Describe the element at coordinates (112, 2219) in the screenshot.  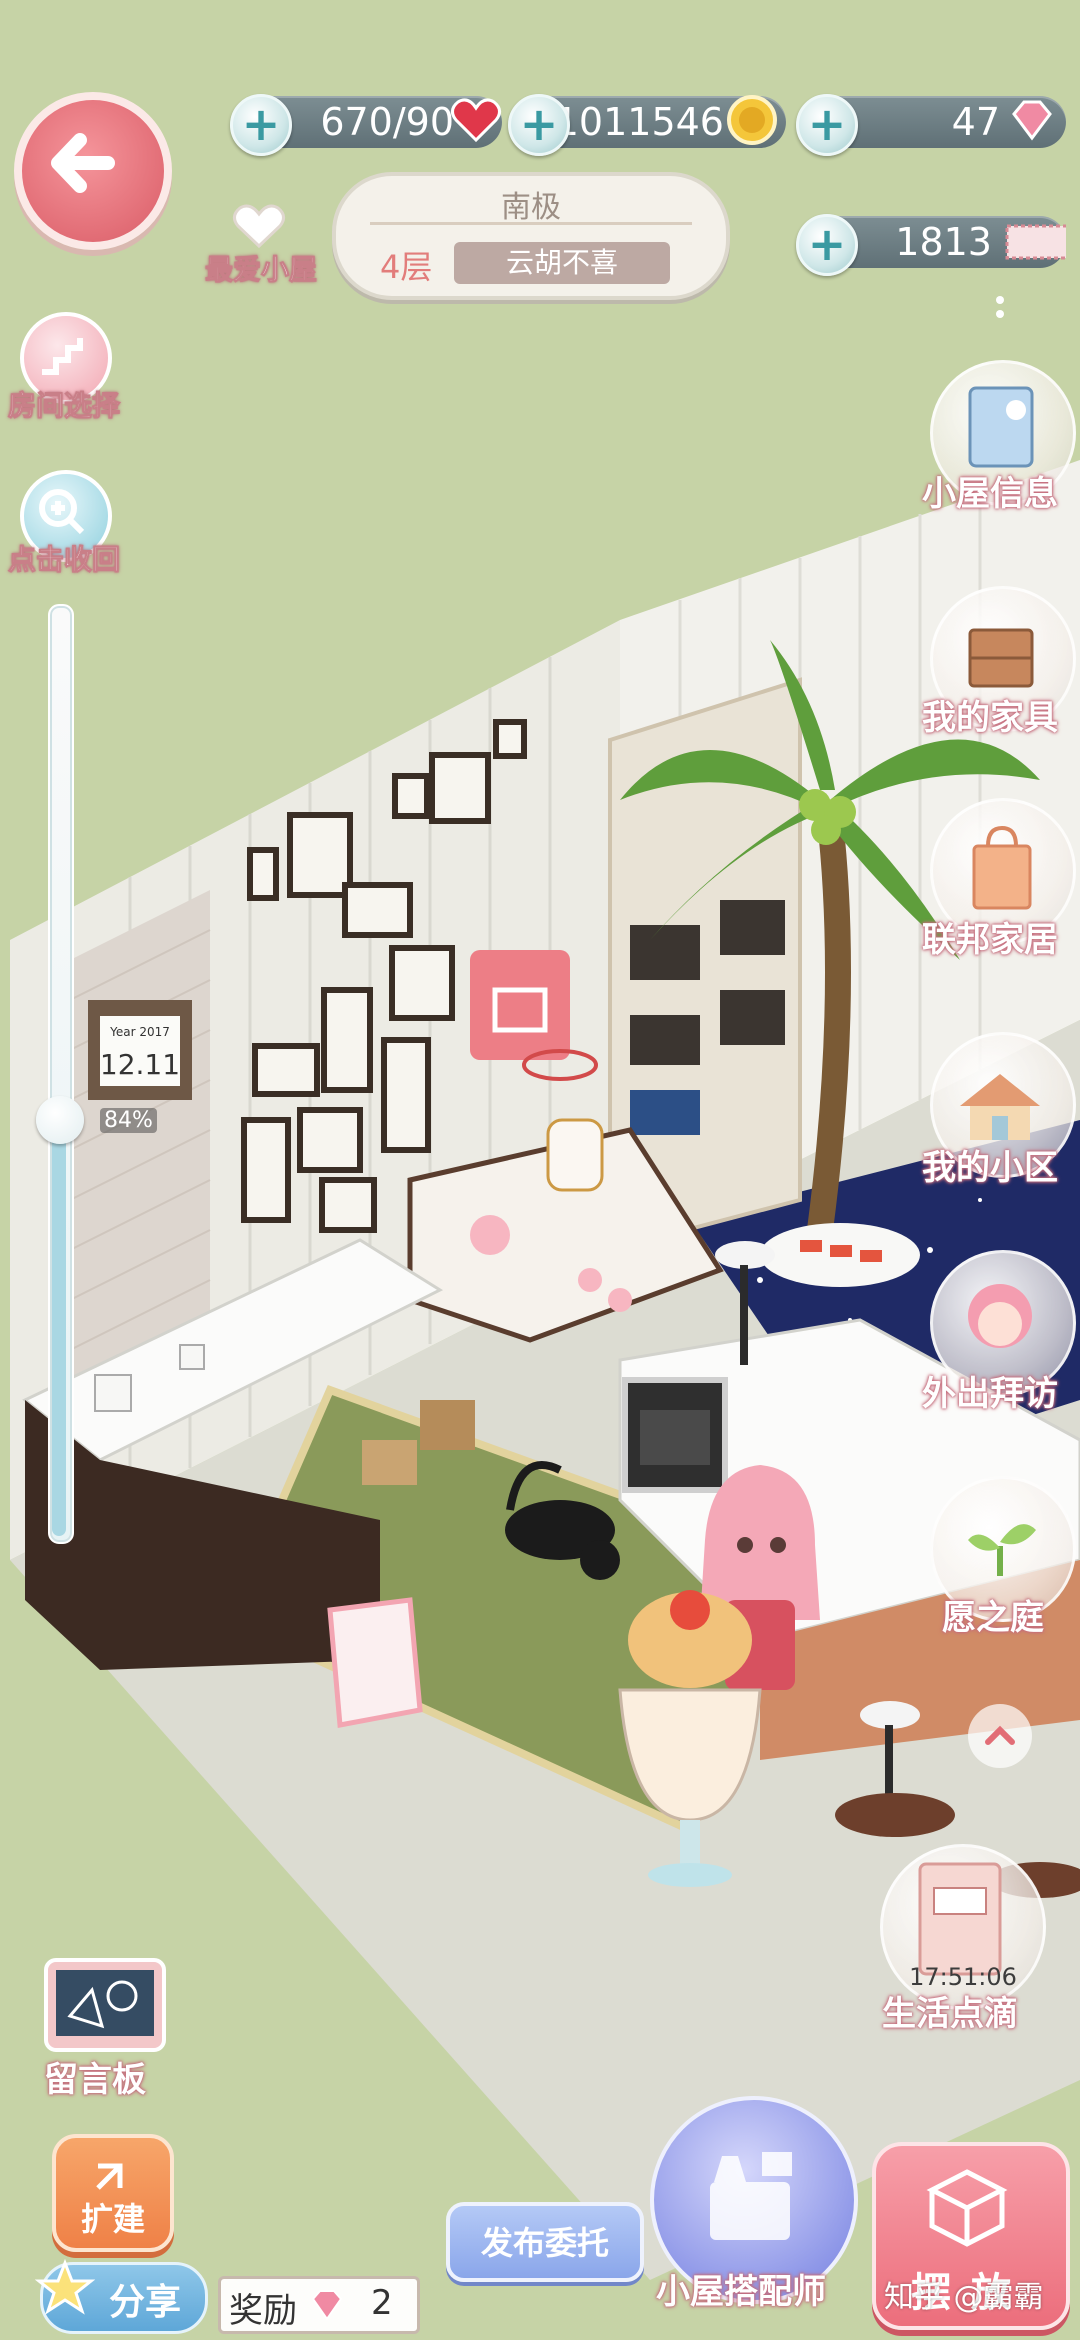
I see `expand-label: 扩建` at that location.